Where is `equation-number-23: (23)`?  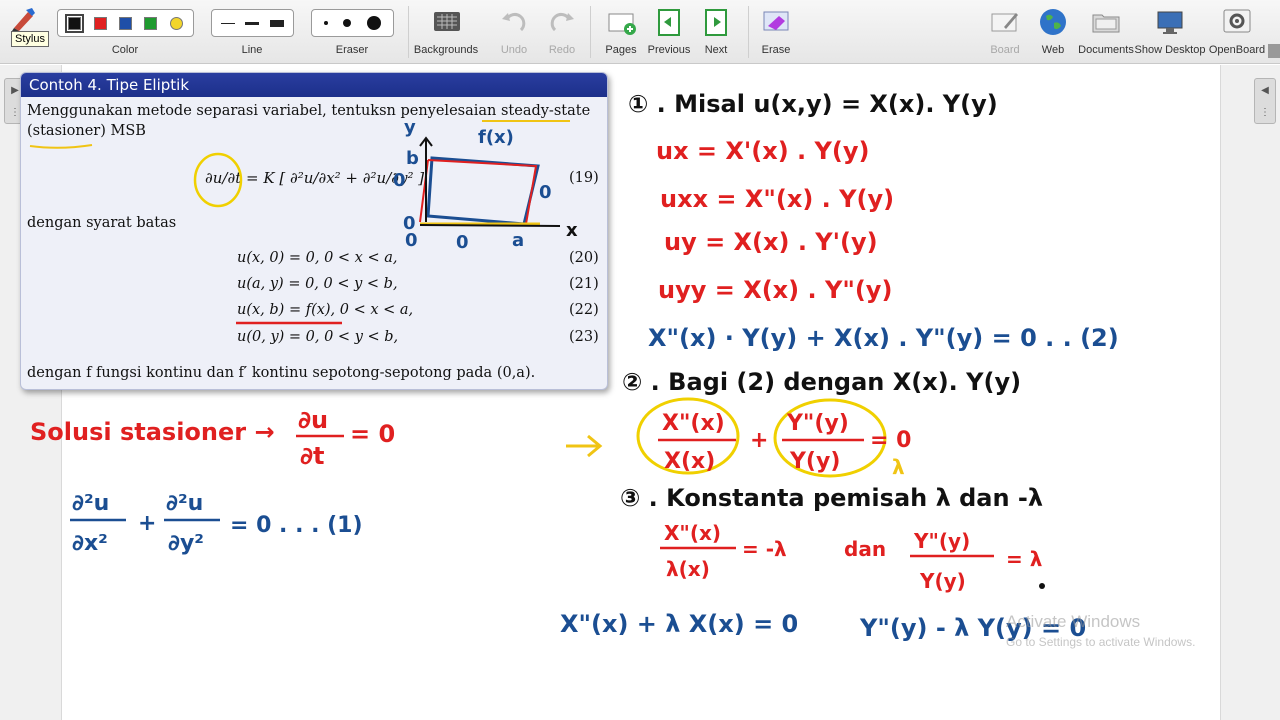
equation-number-23: (23) is located at coordinates (584, 337).